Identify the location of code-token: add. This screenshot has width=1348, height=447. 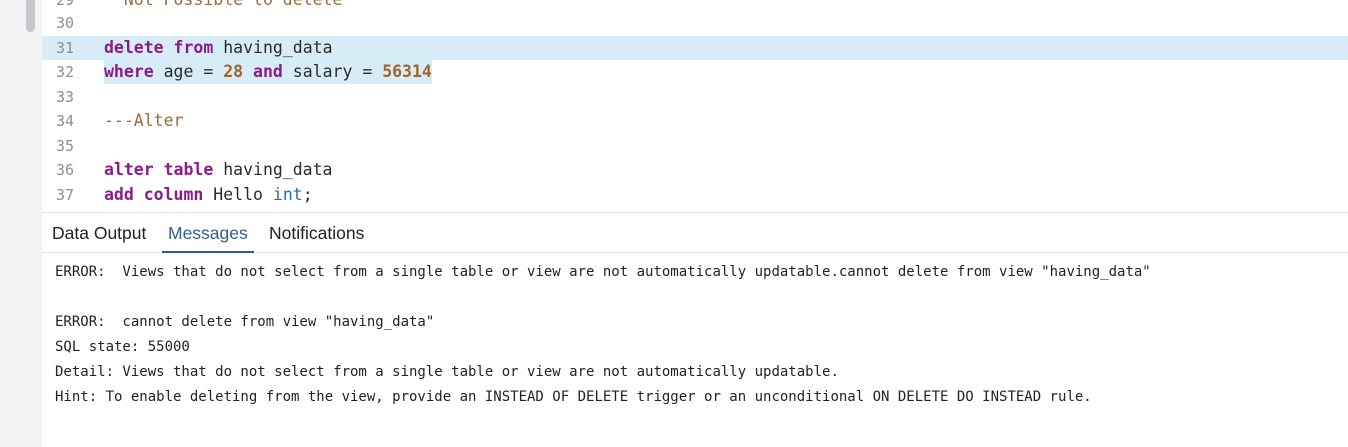
(119, 194).